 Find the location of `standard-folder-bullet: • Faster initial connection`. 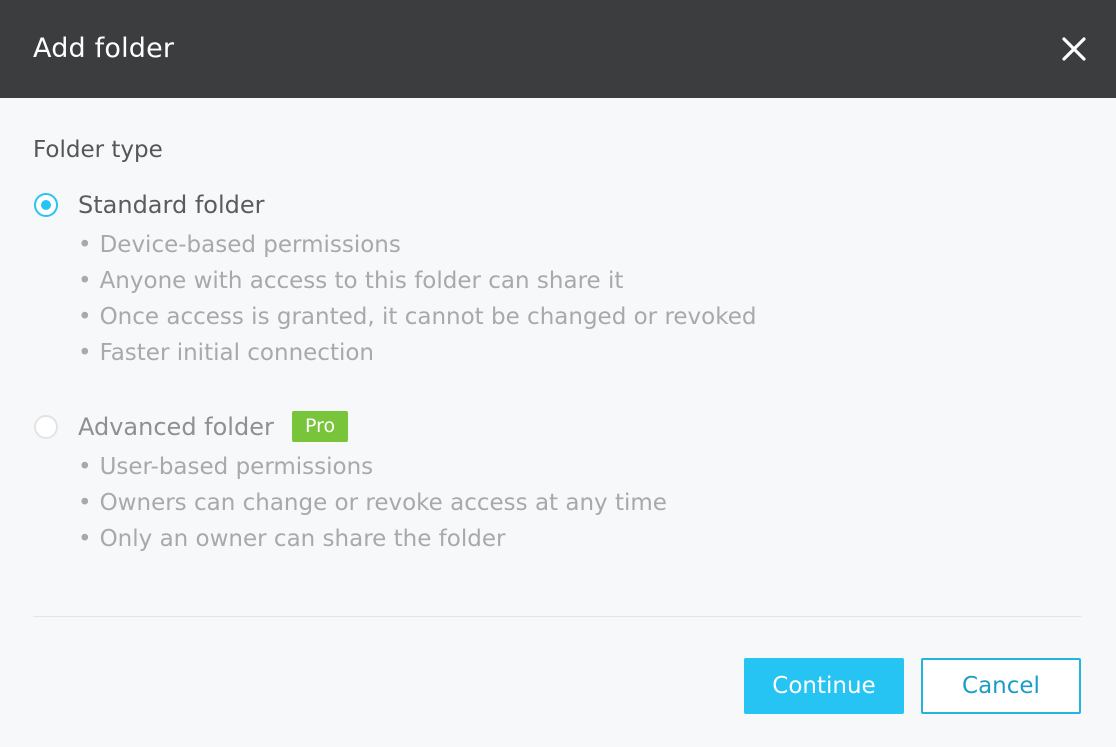

standard-folder-bullet: • Faster initial connection is located at coordinates (226, 353).